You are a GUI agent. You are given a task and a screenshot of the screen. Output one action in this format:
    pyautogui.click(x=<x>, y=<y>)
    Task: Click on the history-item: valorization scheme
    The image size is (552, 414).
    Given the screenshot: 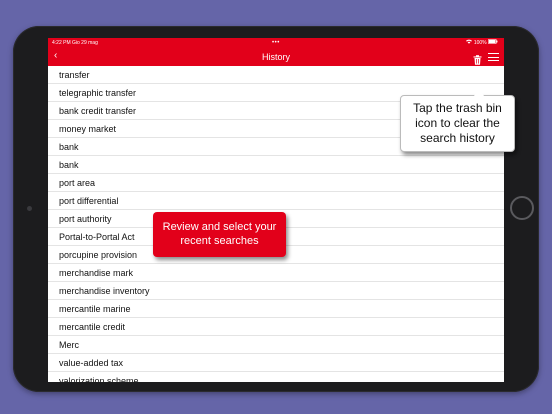 What is the action you would take?
    pyautogui.click(x=276, y=377)
    